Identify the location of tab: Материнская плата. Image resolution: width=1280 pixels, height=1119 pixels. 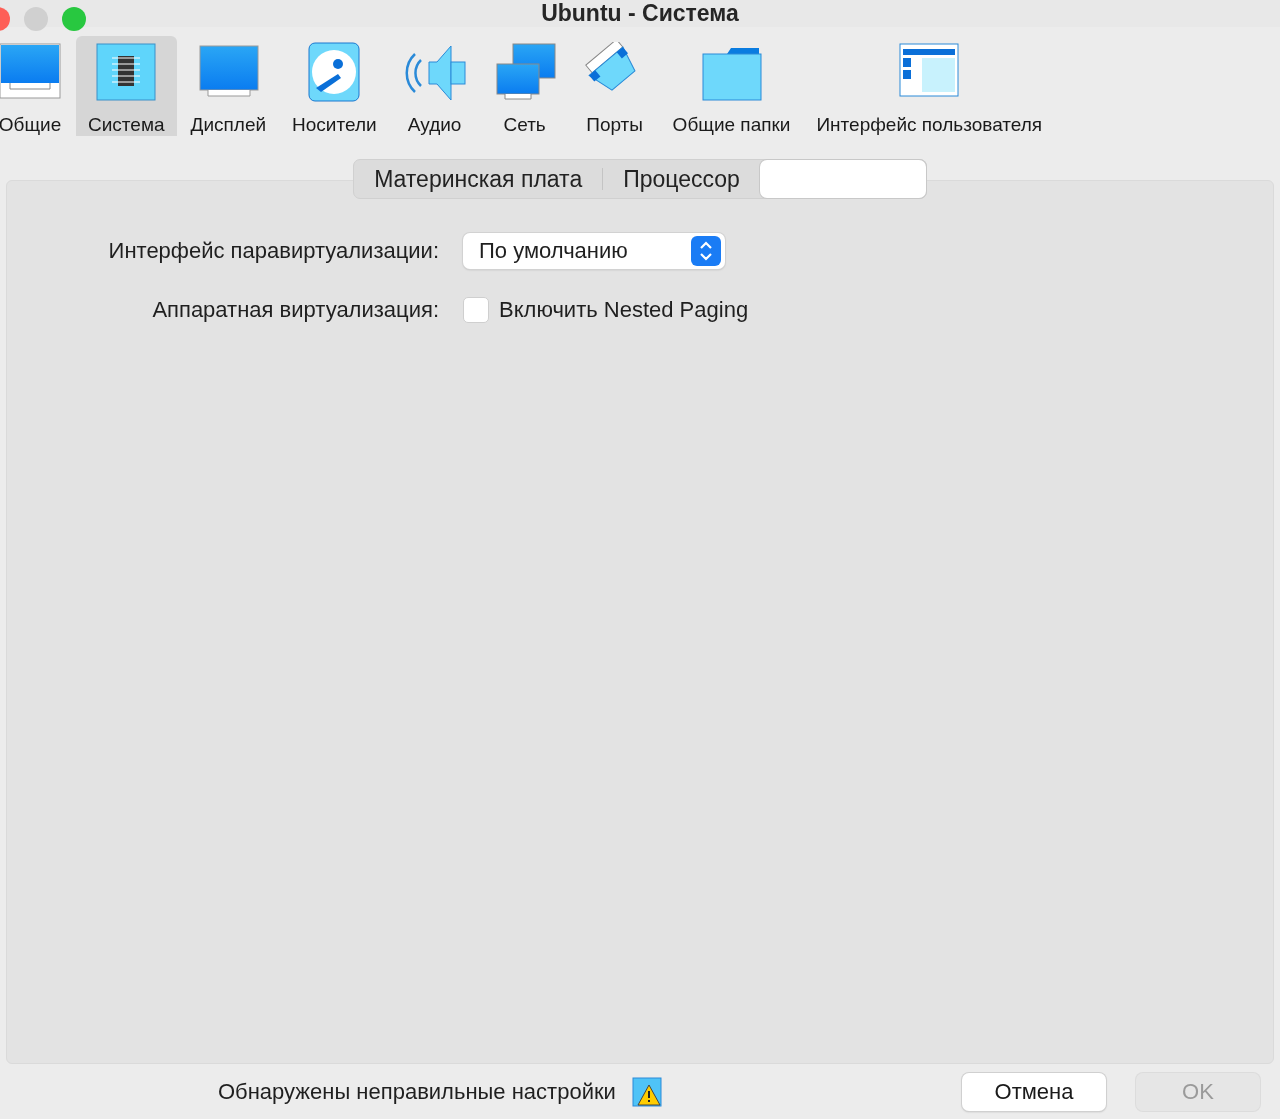
(478, 179).